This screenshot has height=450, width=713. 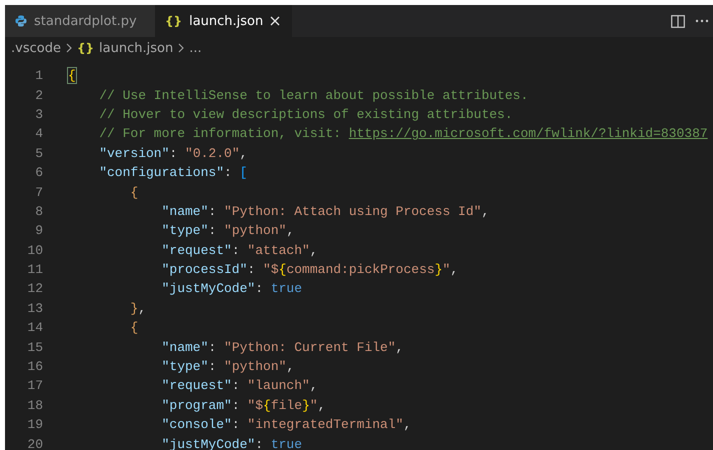 I want to click on python-icon, so click(x=21, y=21).